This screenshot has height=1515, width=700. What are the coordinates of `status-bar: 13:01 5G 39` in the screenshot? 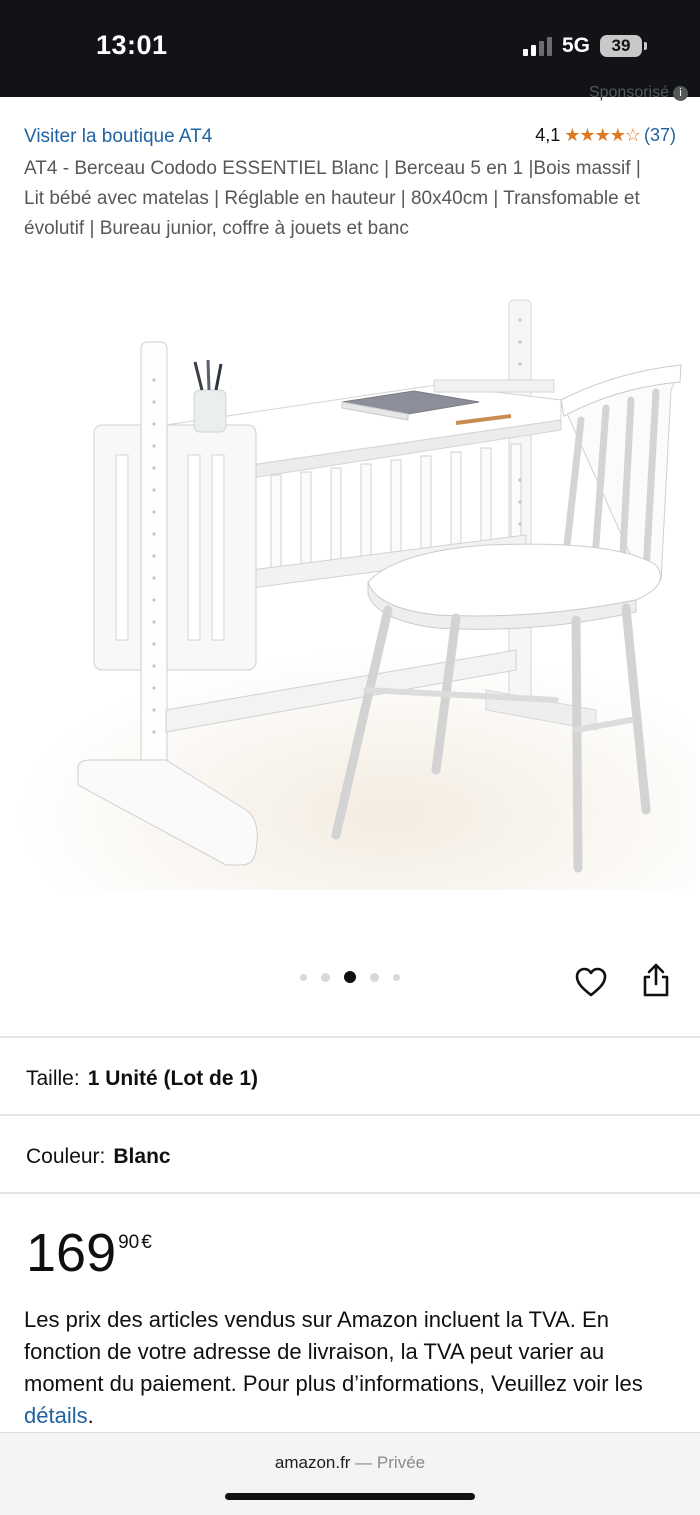 It's located at (350, 48).